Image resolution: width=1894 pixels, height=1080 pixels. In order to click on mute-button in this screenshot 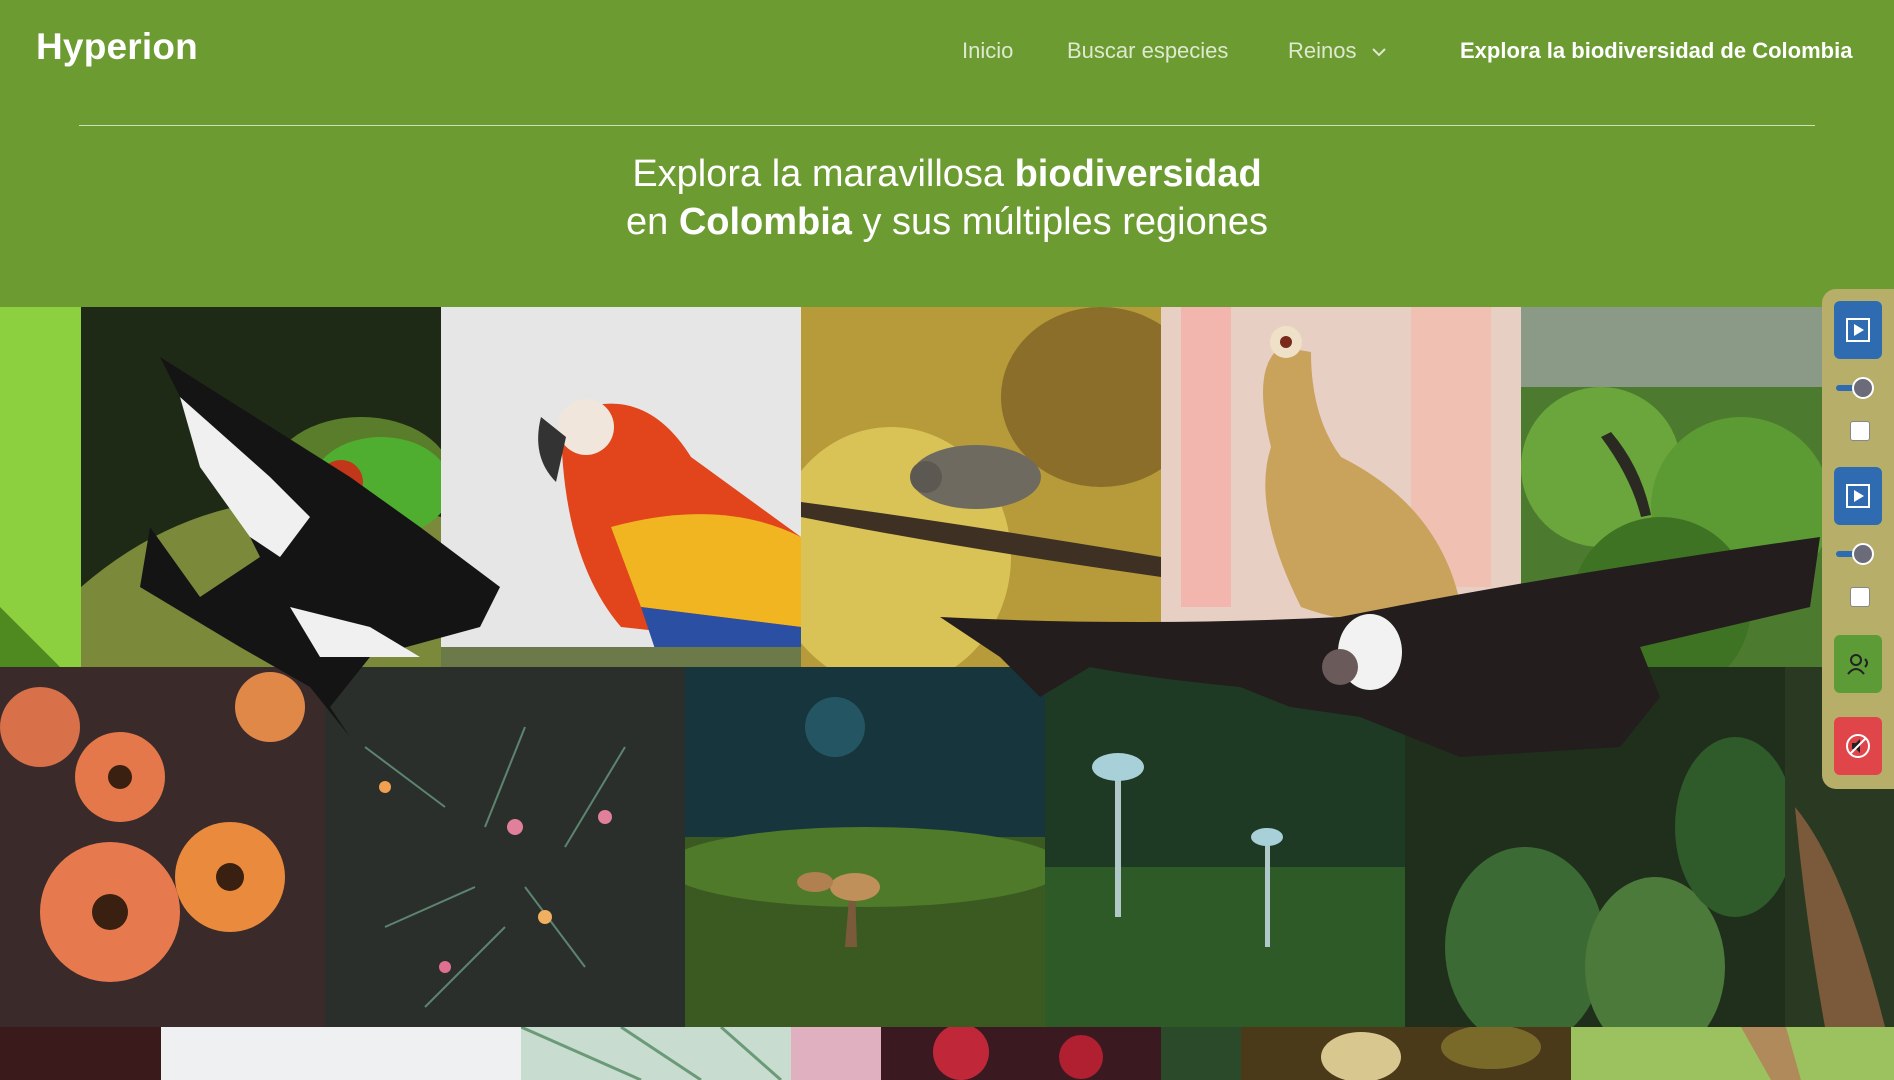, I will do `click(1858, 746)`.